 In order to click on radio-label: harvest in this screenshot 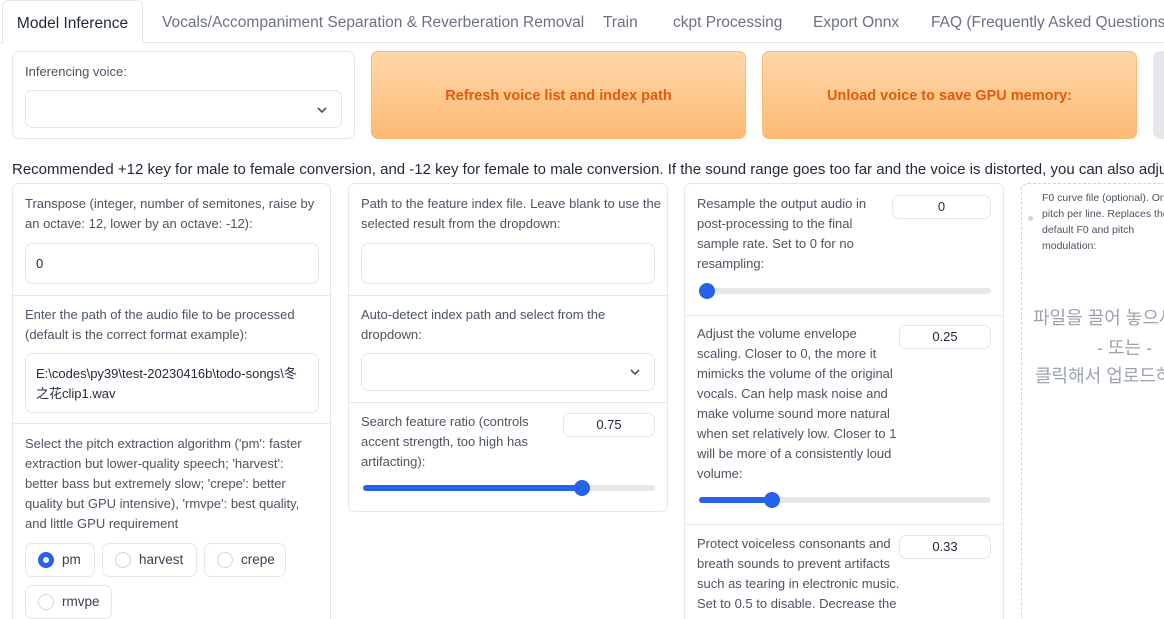, I will do `click(161, 559)`.